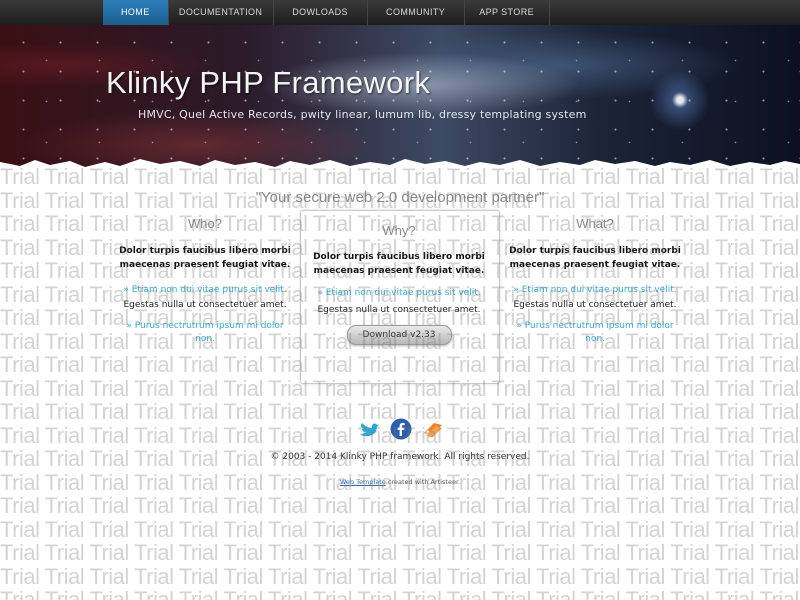 This screenshot has height=600, width=800. I want to click on nav-item-home: HOME, so click(136, 12).